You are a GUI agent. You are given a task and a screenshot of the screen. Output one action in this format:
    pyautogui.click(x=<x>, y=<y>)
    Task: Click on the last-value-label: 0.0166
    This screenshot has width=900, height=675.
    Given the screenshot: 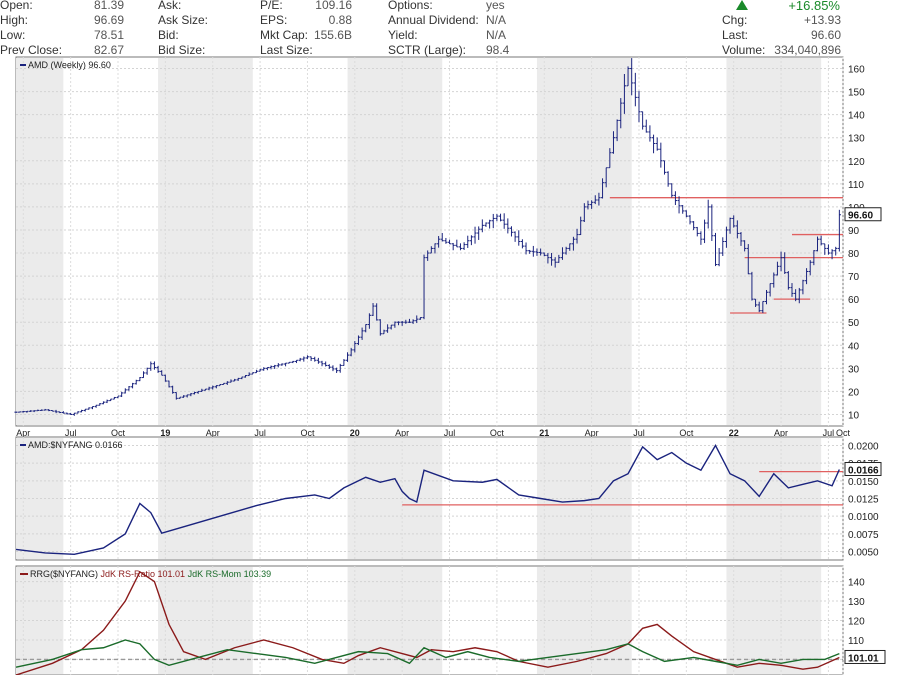 What is the action you would take?
    pyautogui.click(x=863, y=471)
    